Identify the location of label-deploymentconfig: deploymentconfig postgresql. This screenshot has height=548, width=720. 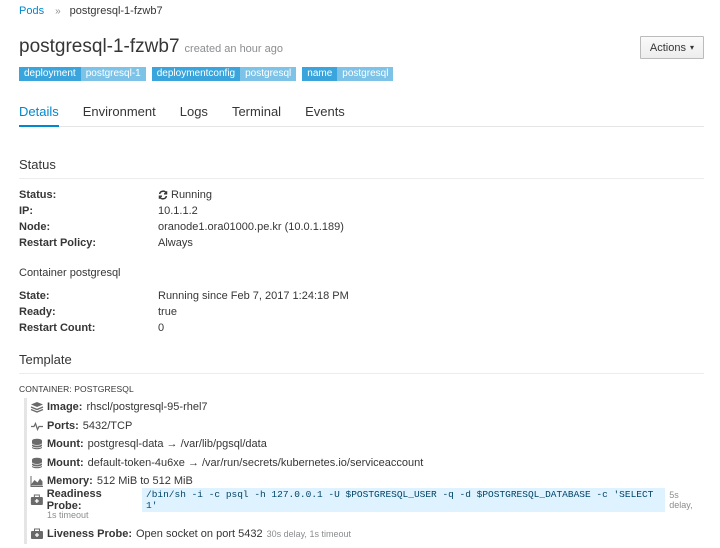
(224, 74).